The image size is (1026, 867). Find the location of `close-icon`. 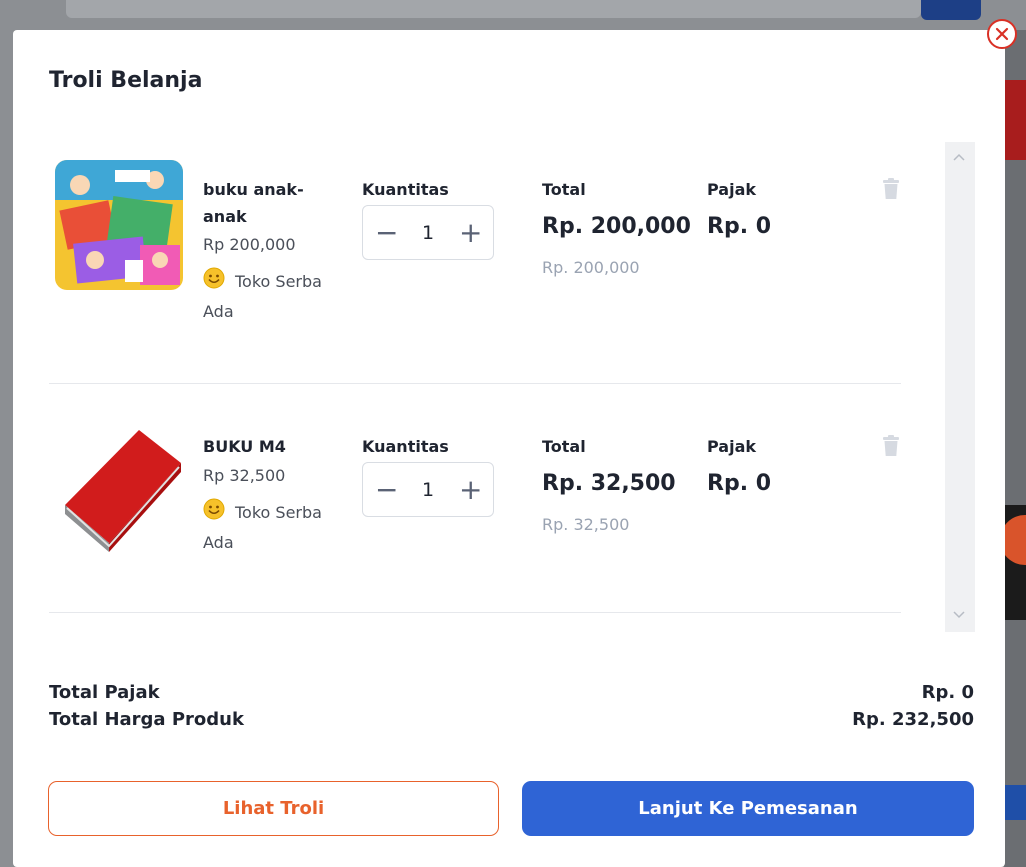

close-icon is located at coordinates (1002, 34).